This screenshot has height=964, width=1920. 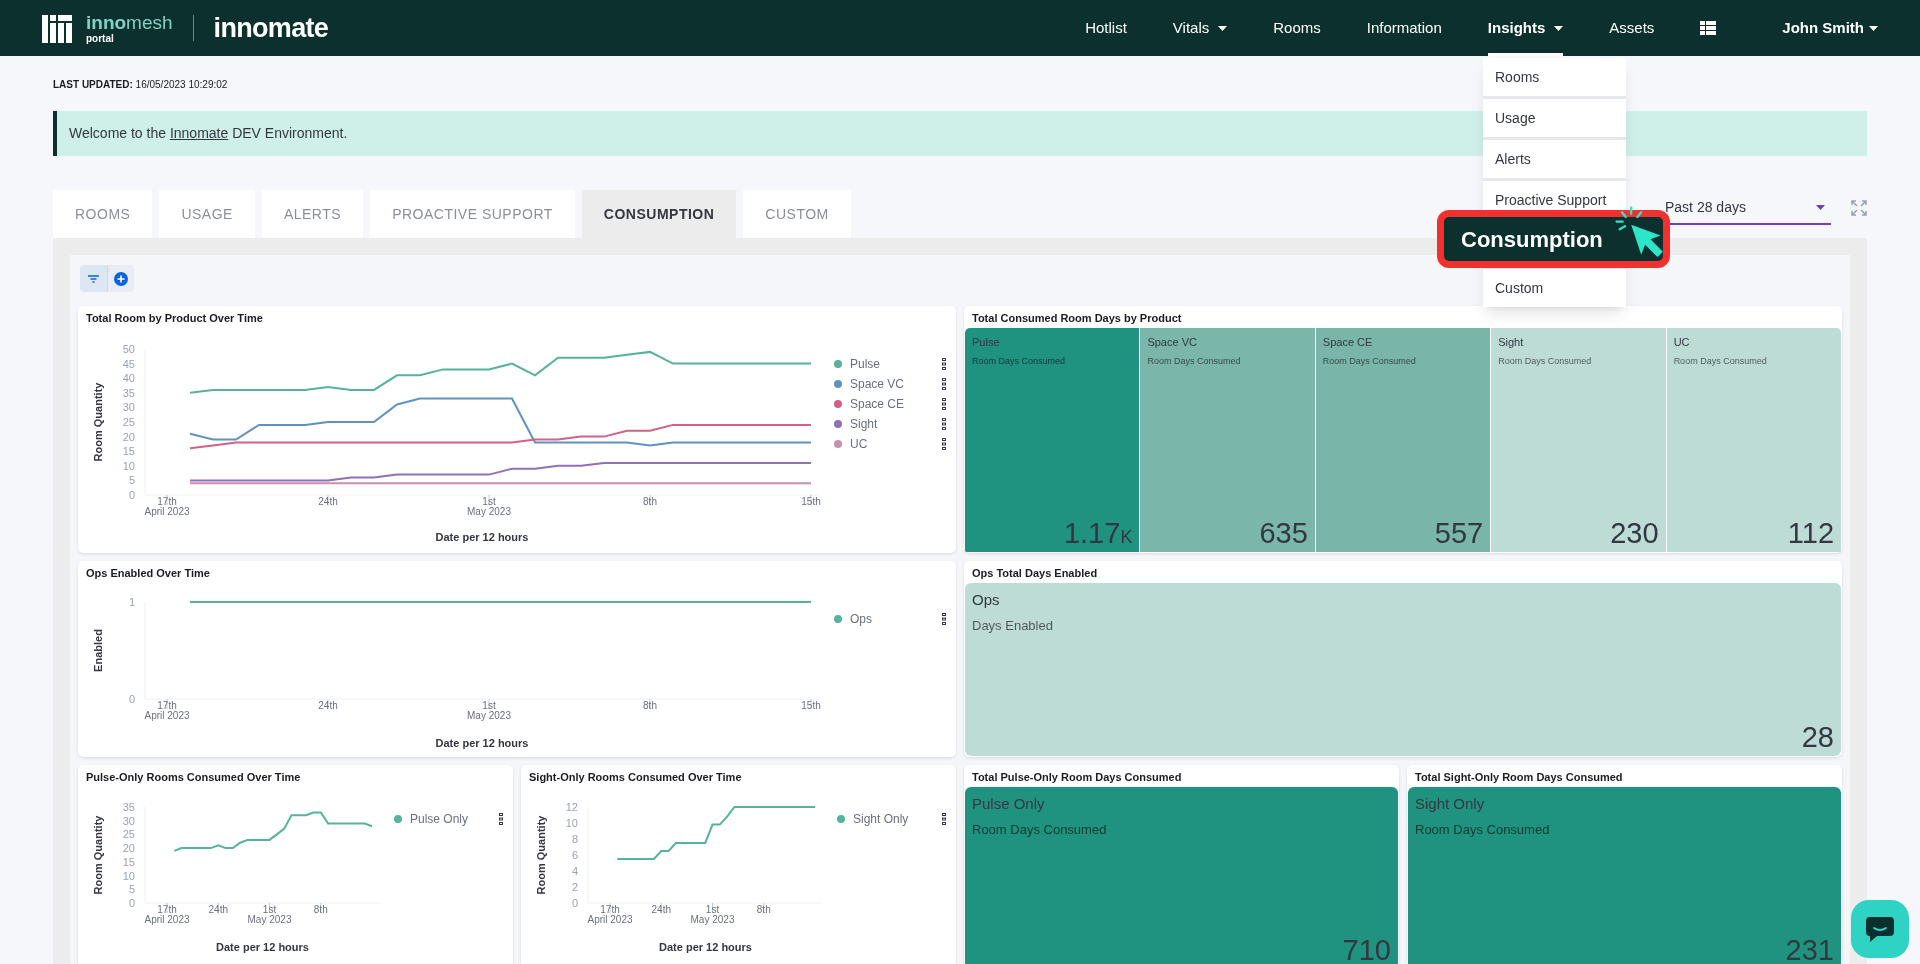 I want to click on nav-link: Rooms, so click(x=1297, y=28).